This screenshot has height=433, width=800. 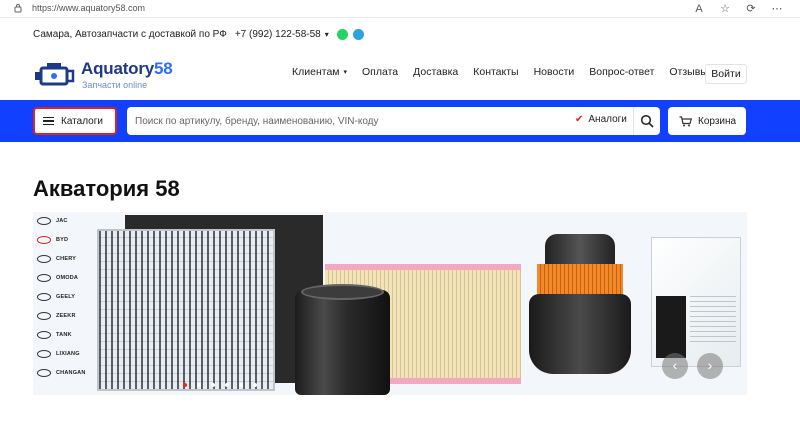 I want to click on cabin-filter-image, so click(x=186, y=310).